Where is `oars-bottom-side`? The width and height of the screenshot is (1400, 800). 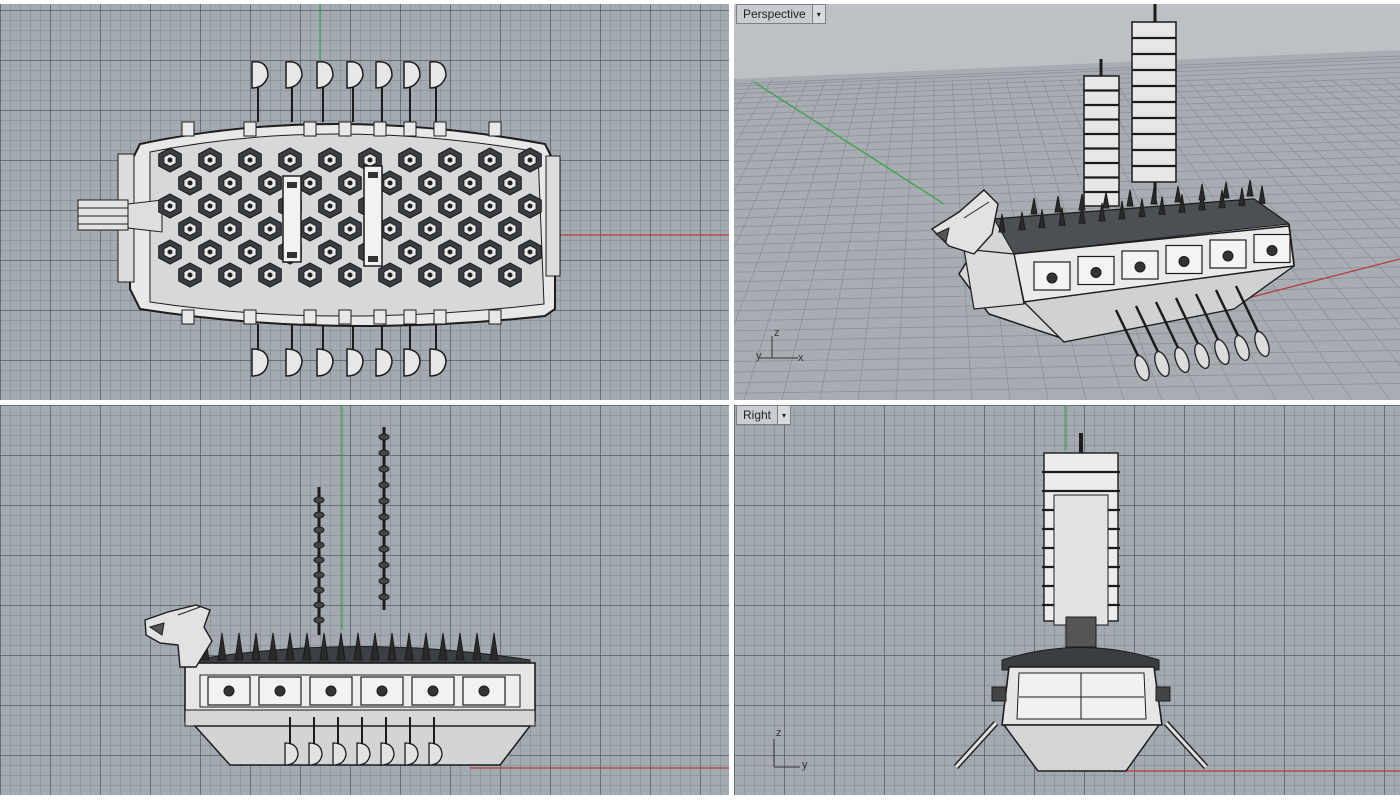 oars-bottom-side is located at coordinates (349, 350).